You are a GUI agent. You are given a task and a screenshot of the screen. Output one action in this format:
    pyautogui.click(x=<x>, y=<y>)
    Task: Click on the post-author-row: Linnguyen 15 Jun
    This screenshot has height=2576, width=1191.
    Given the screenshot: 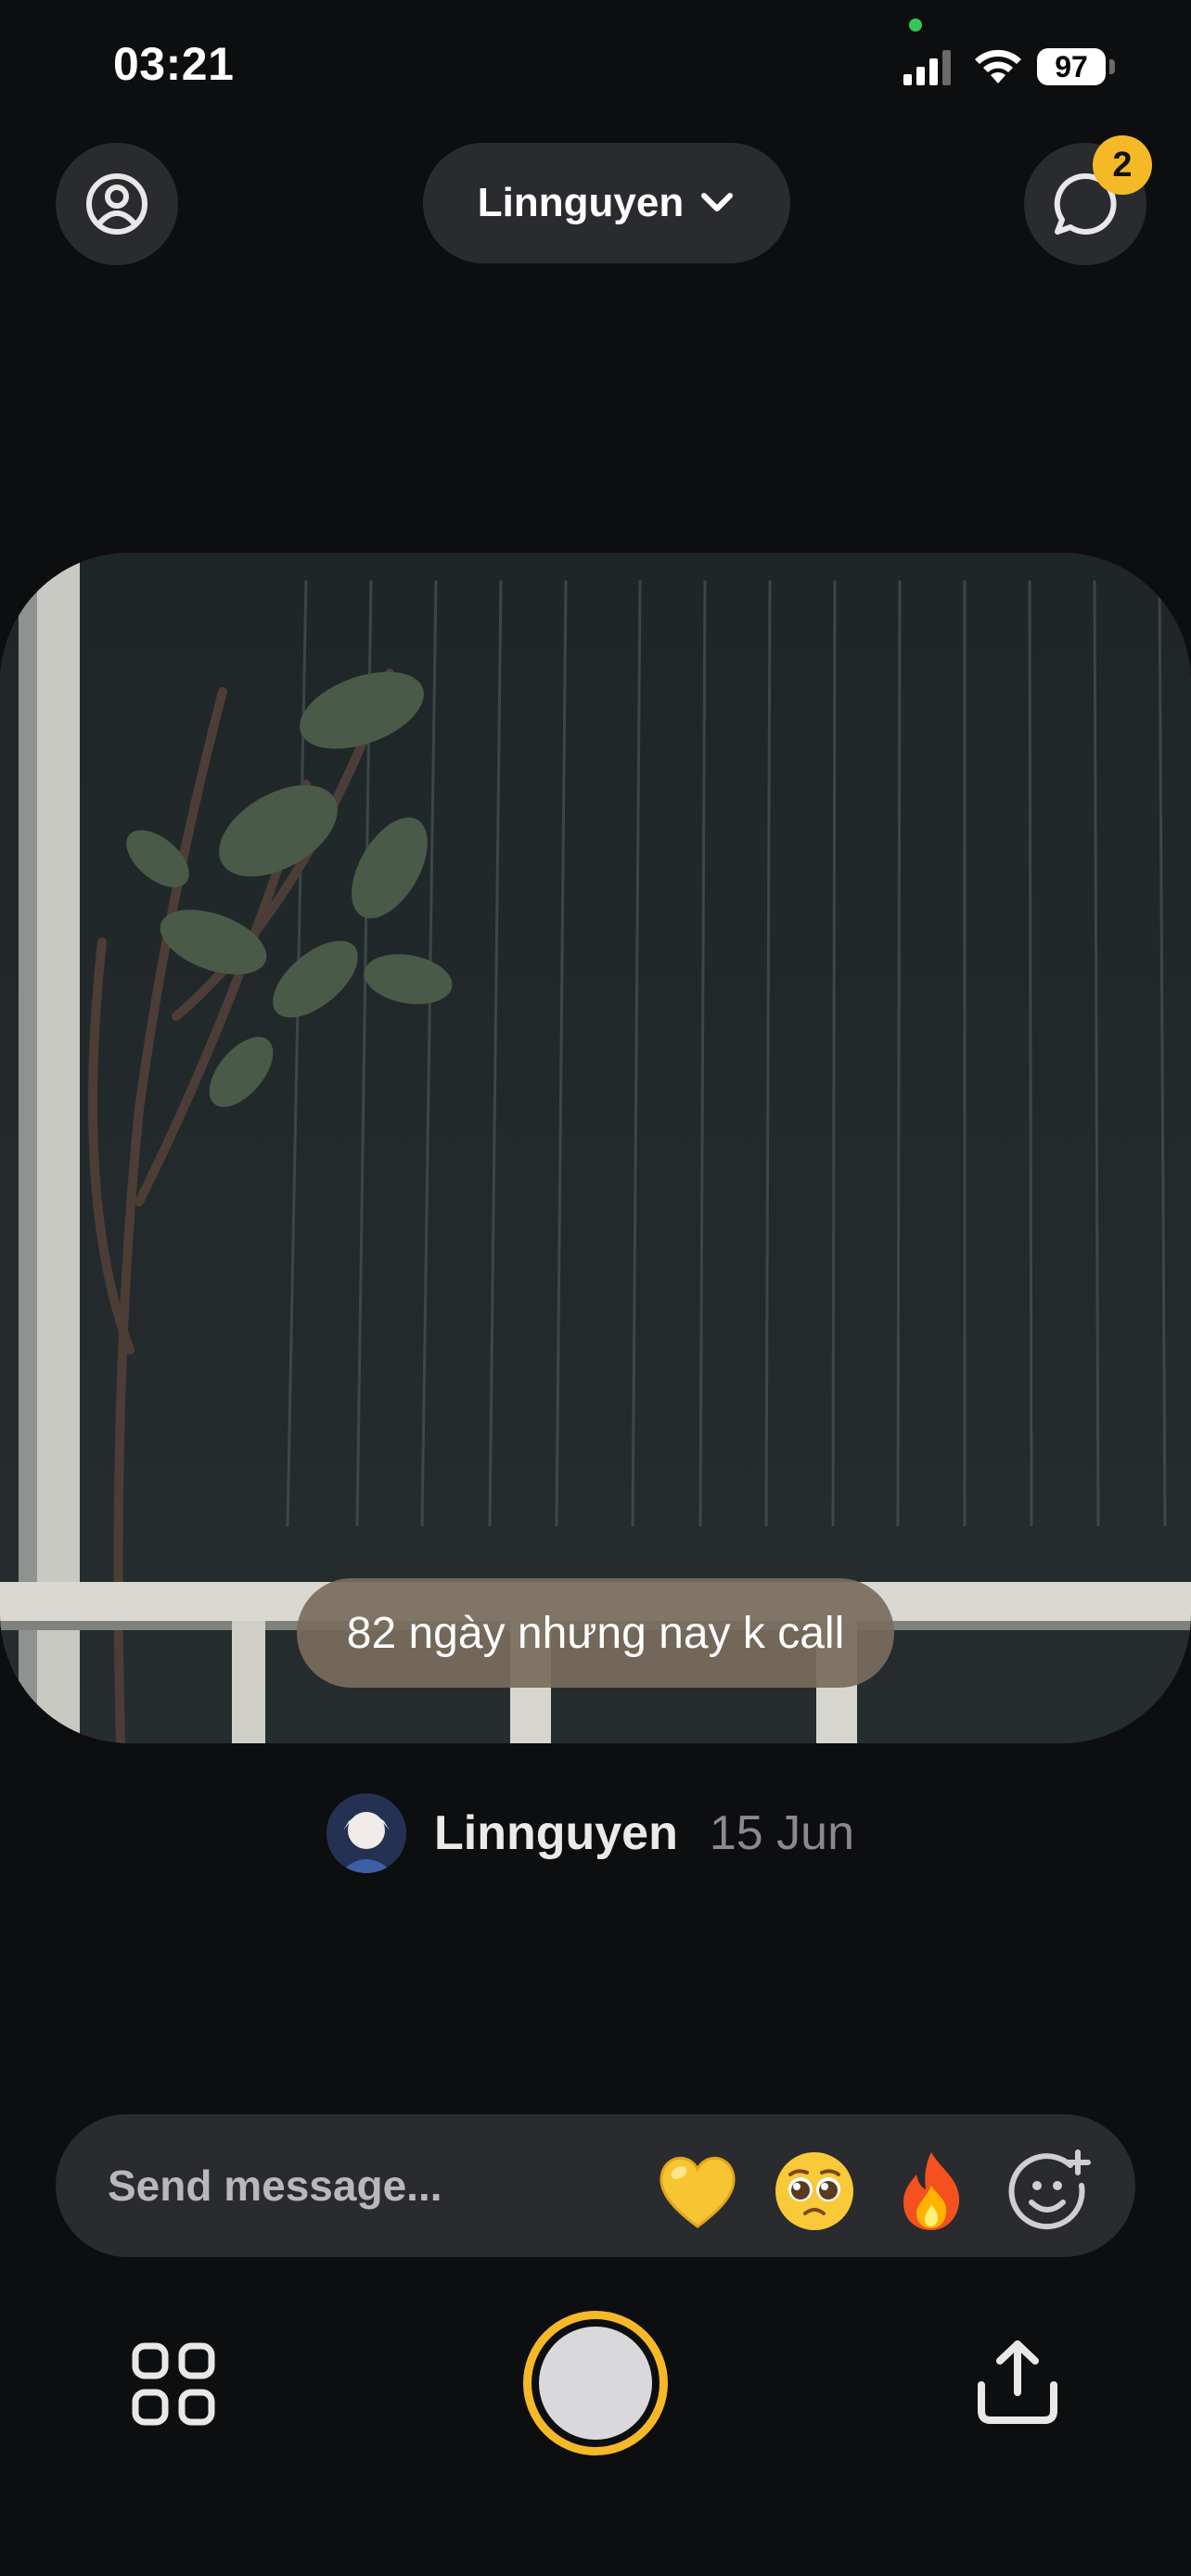 What is the action you would take?
    pyautogui.click(x=590, y=1833)
    